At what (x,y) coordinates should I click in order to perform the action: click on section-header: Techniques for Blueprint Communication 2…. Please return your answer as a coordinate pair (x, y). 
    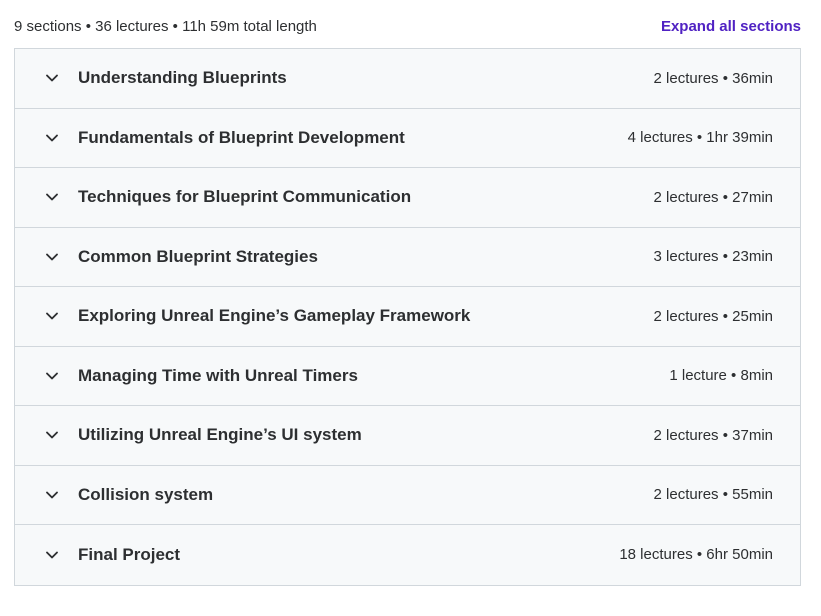
    Looking at the image, I should click on (407, 198).